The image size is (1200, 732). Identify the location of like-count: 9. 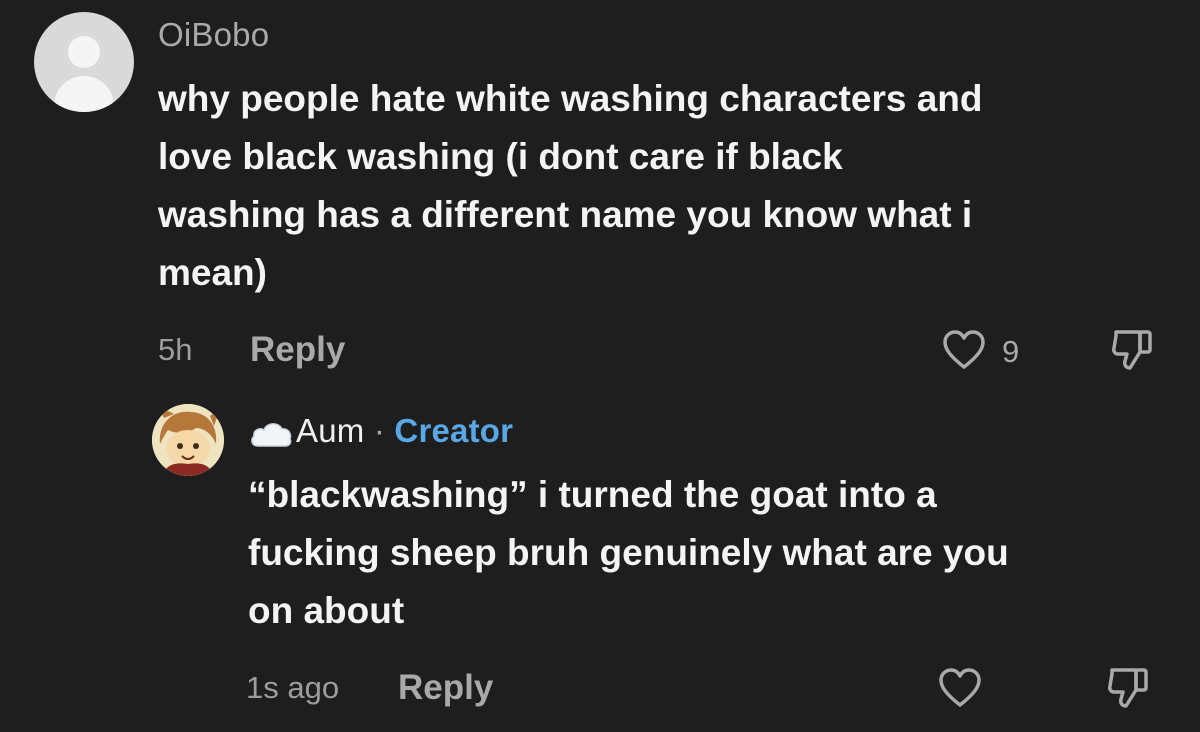
(1011, 351).